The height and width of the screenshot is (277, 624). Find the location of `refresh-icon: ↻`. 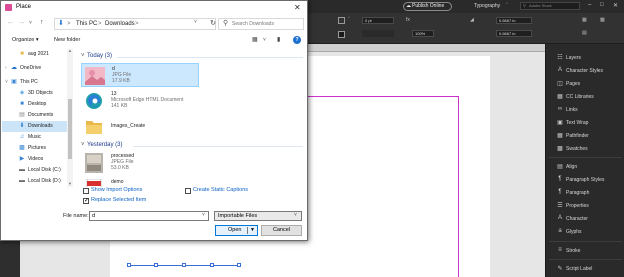

refresh-icon: ↻ is located at coordinates (213, 23).